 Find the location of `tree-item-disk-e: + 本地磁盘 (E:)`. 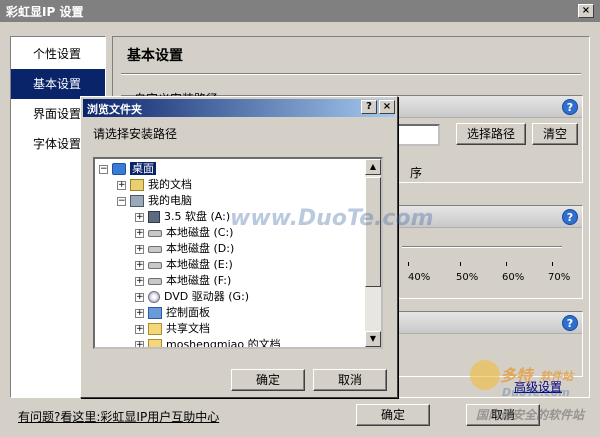

tree-item-disk-e: + 本地磁盘 (E:) is located at coordinates (184, 265).